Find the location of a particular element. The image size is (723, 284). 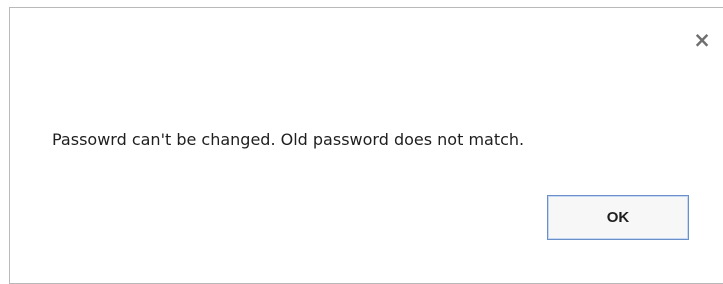

close-icon: × is located at coordinates (702, 40).